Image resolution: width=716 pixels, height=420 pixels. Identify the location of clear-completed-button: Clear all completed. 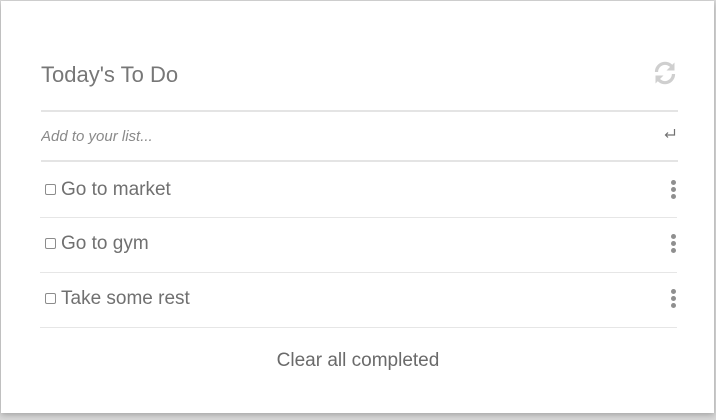
(358, 361).